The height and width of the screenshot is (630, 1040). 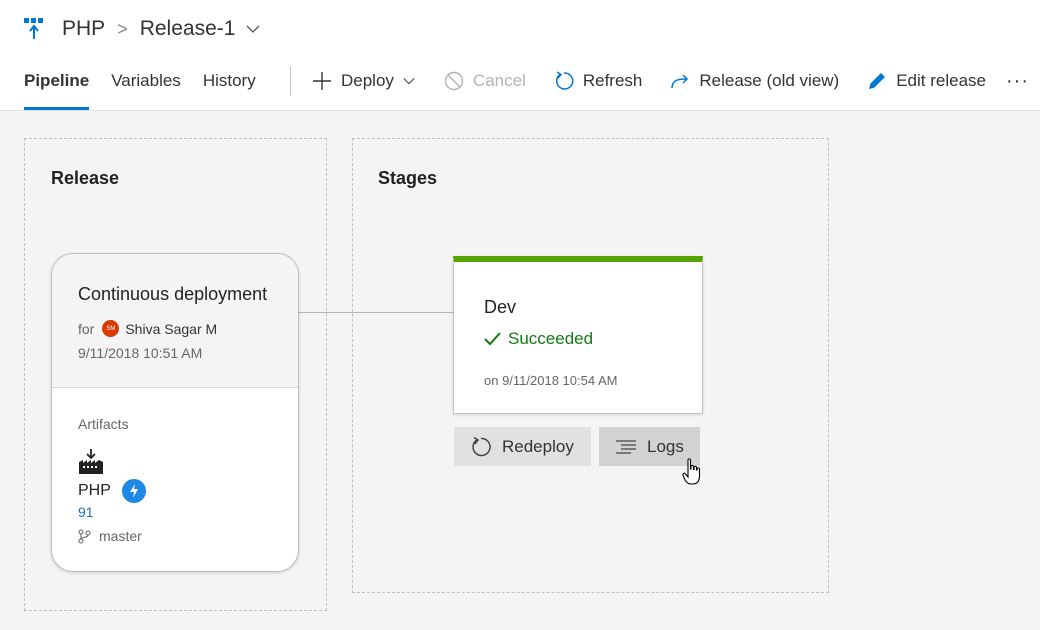 I want to click on trigger-date: 9/11/2018 10:51 AM, so click(x=140, y=353).